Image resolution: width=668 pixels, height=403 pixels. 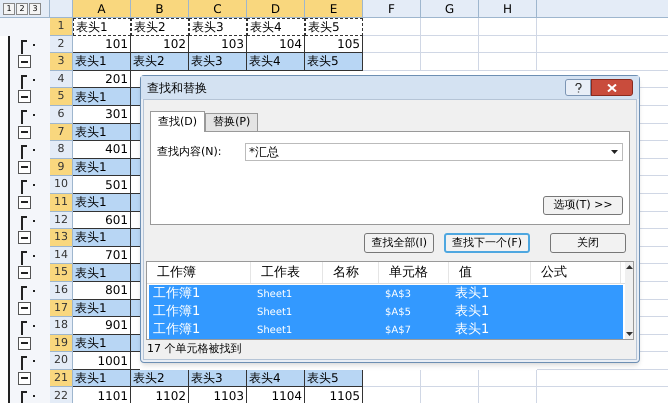 I want to click on dialog-button: 关闭, so click(x=588, y=243).